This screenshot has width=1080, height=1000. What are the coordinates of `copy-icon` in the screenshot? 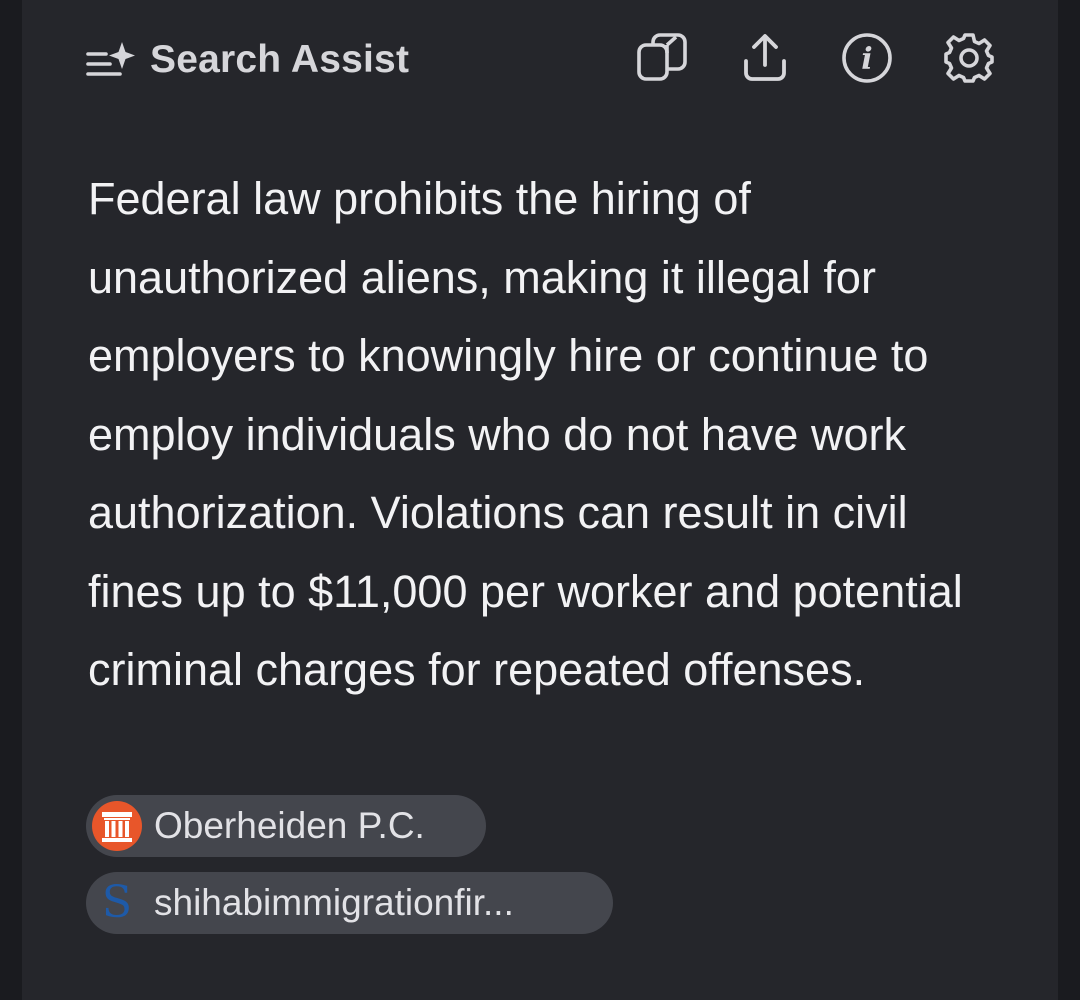 It's located at (663, 60).